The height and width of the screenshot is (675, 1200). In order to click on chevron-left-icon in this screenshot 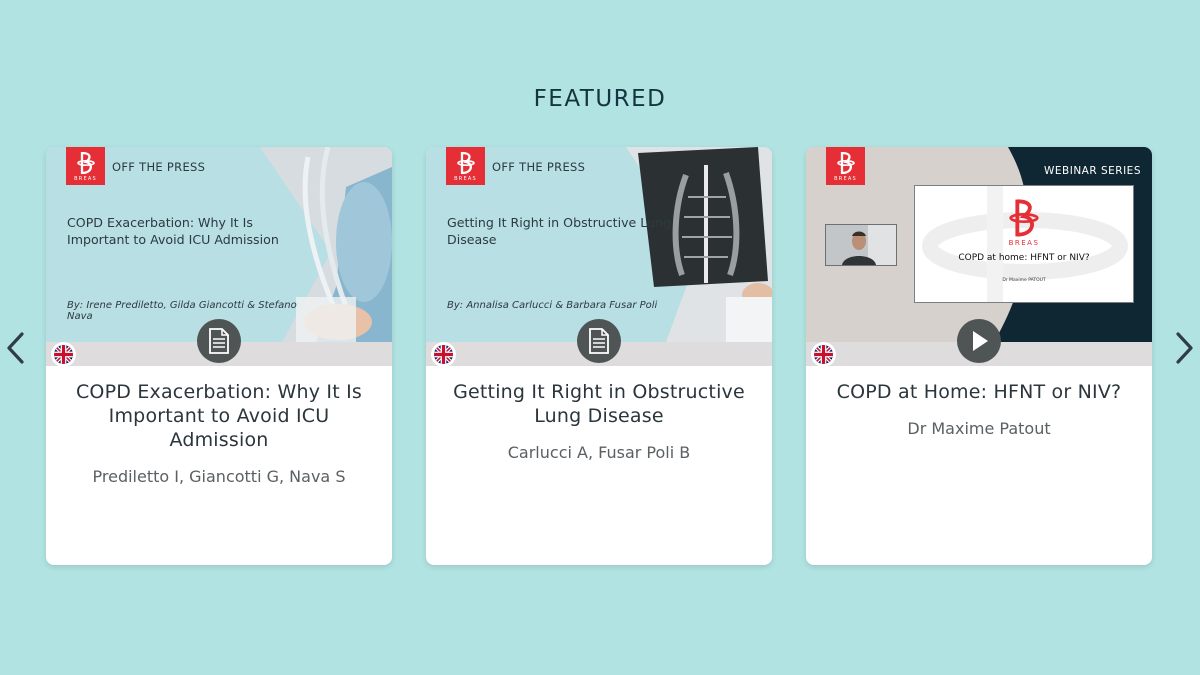, I will do `click(15, 348)`.